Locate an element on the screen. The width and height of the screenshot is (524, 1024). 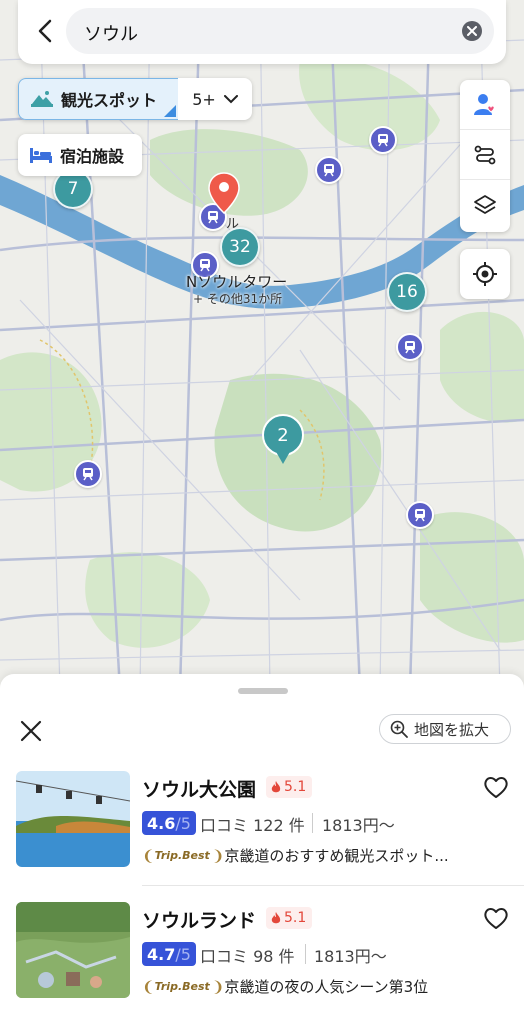
sightseeing-label: 観光スポット is located at coordinates (109, 100).